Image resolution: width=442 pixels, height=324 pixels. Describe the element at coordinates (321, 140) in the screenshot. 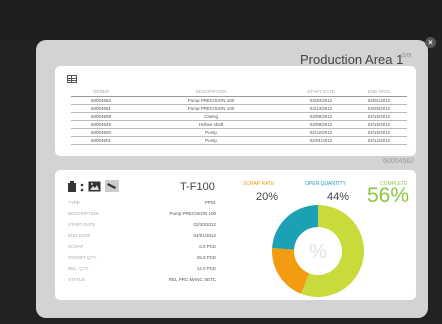

I see `start-date-cell: 02/01/2012` at that location.